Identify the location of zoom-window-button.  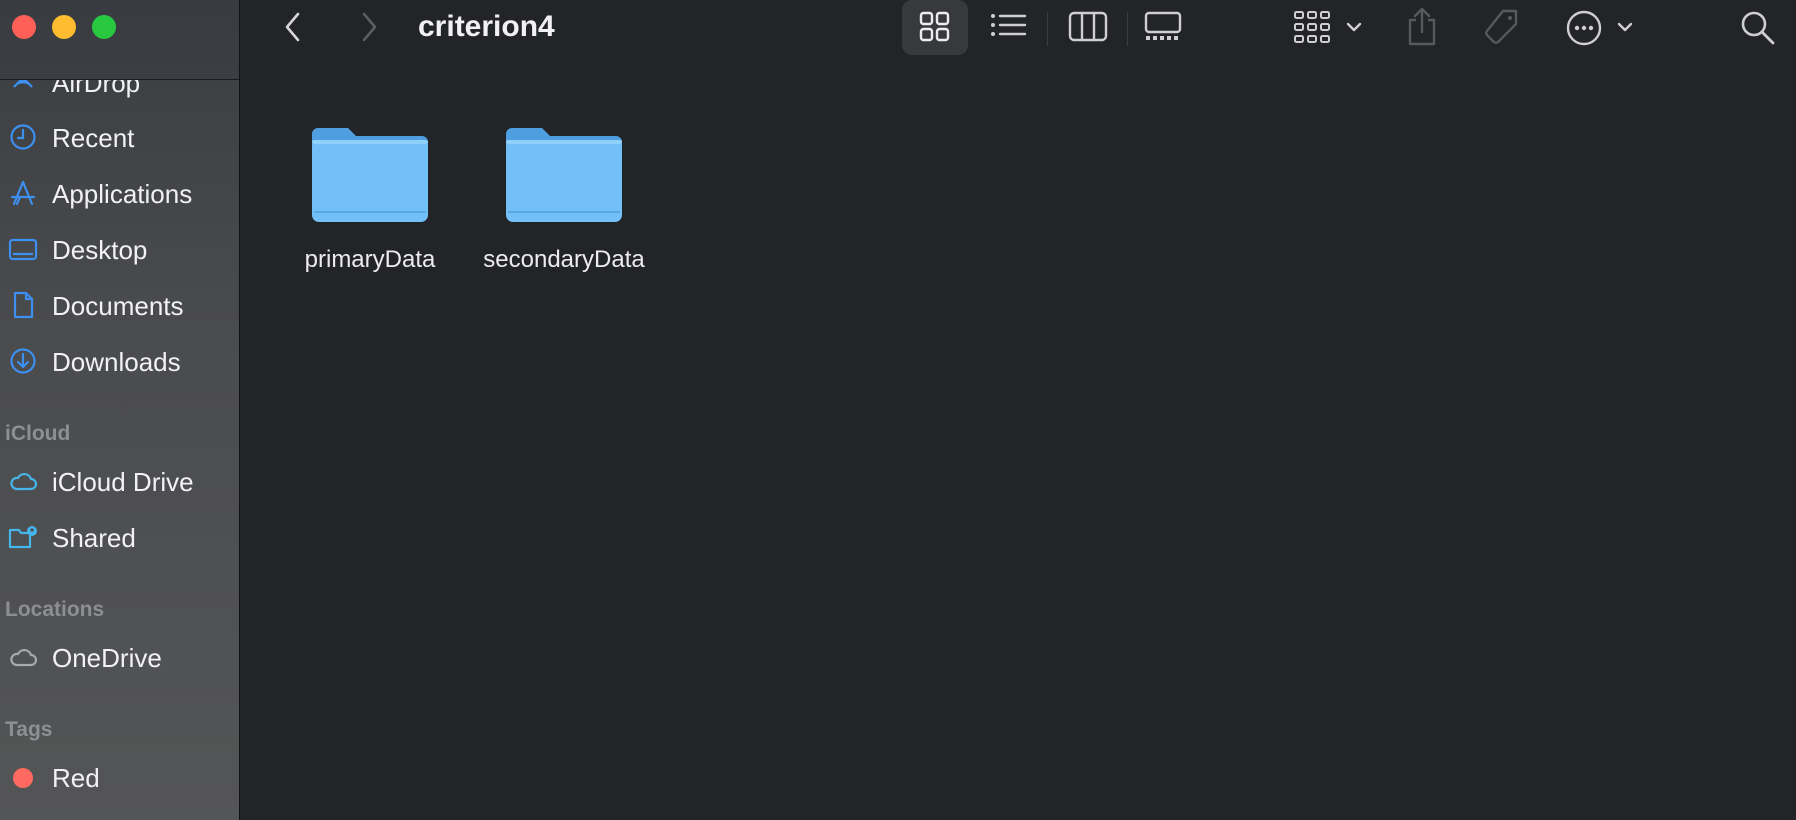
(104, 27).